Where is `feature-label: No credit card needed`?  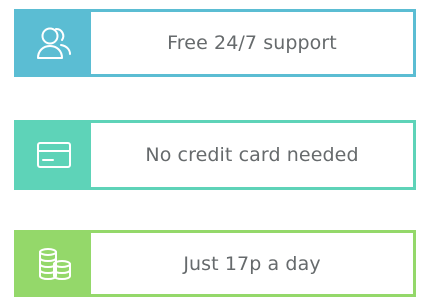
feature-label: No credit card needed is located at coordinates (252, 155).